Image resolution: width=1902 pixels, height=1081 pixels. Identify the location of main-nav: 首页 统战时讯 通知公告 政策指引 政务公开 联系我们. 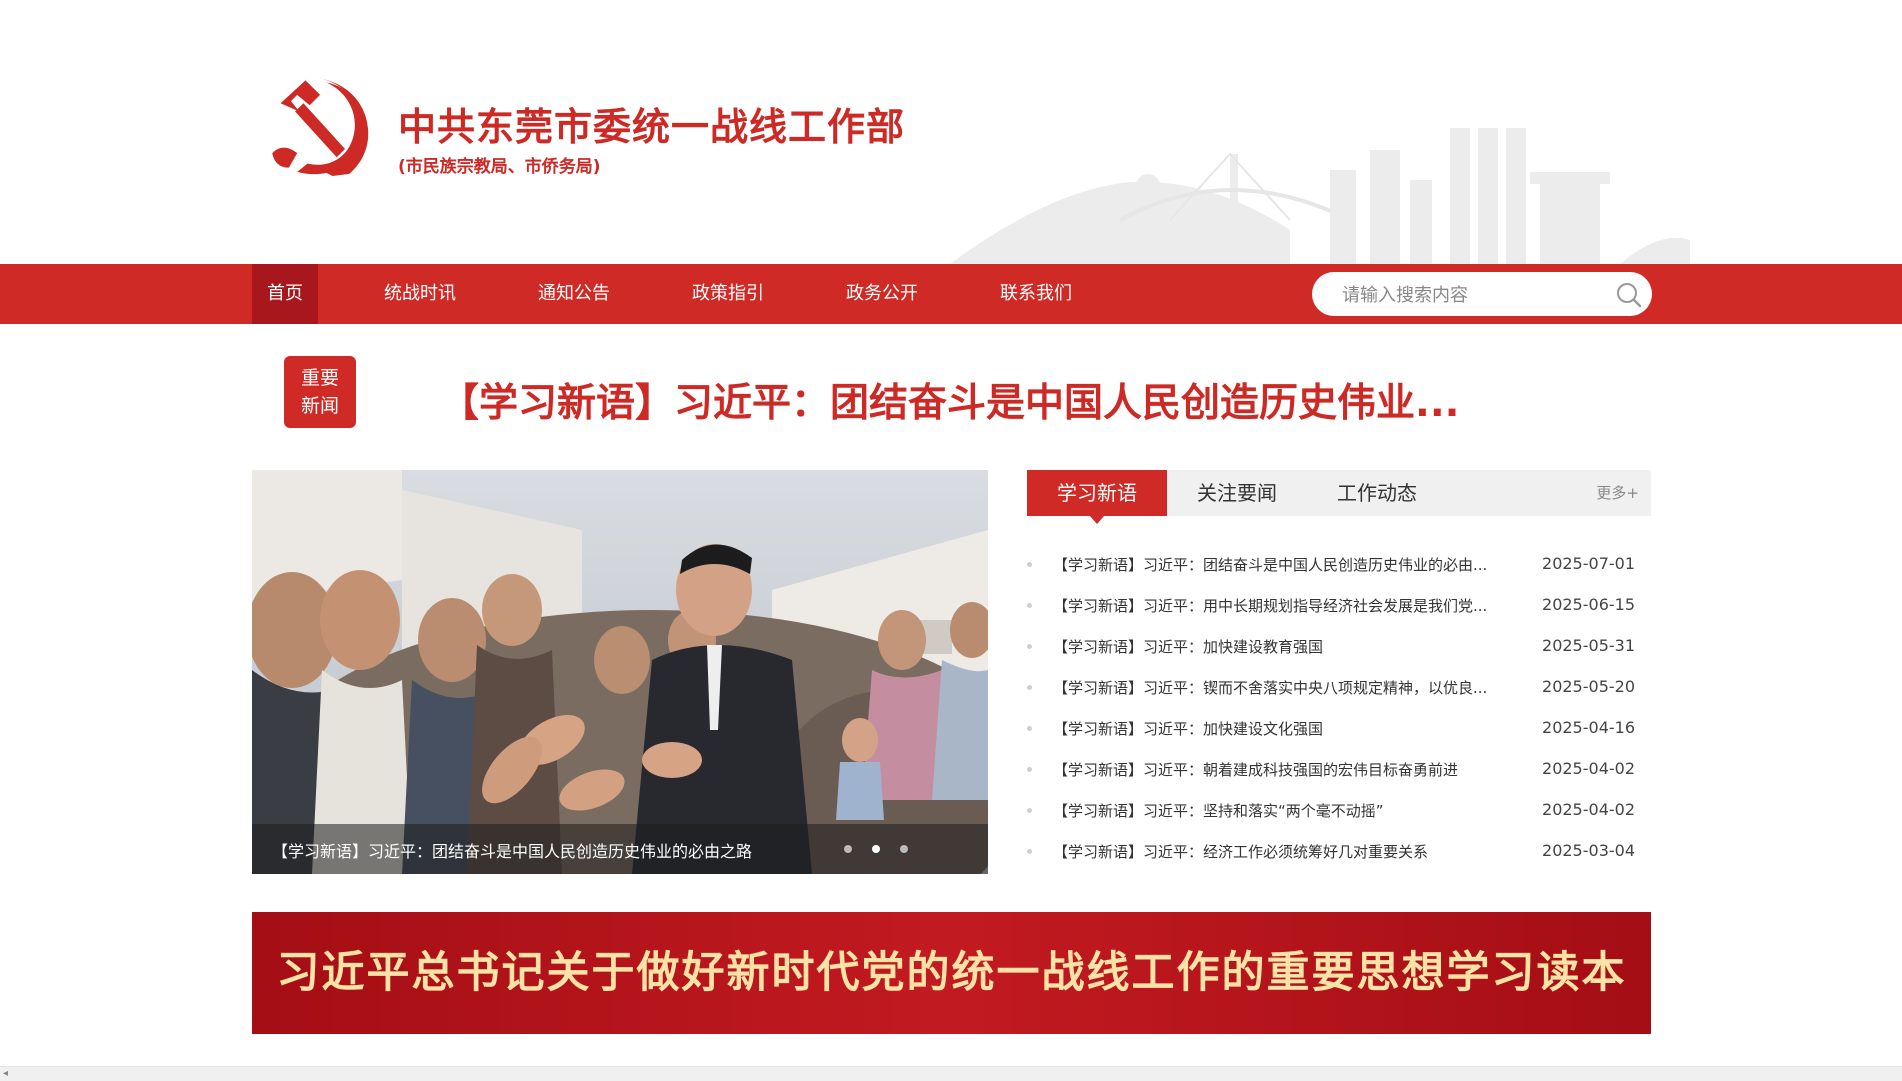
(951, 294).